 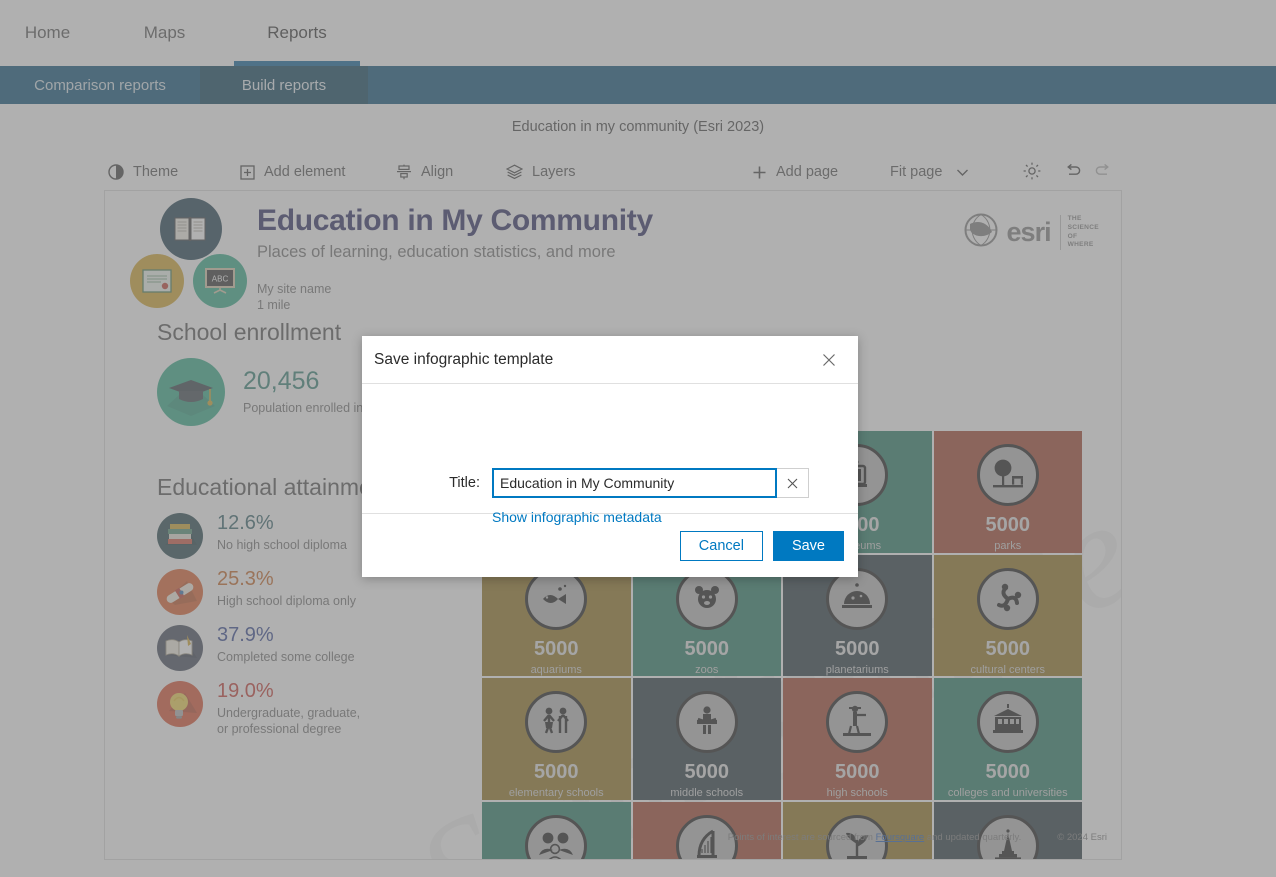 What do you see at coordinates (577, 517) in the screenshot?
I see `show-infographic-metadata-link: Show infographic metadata` at bounding box center [577, 517].